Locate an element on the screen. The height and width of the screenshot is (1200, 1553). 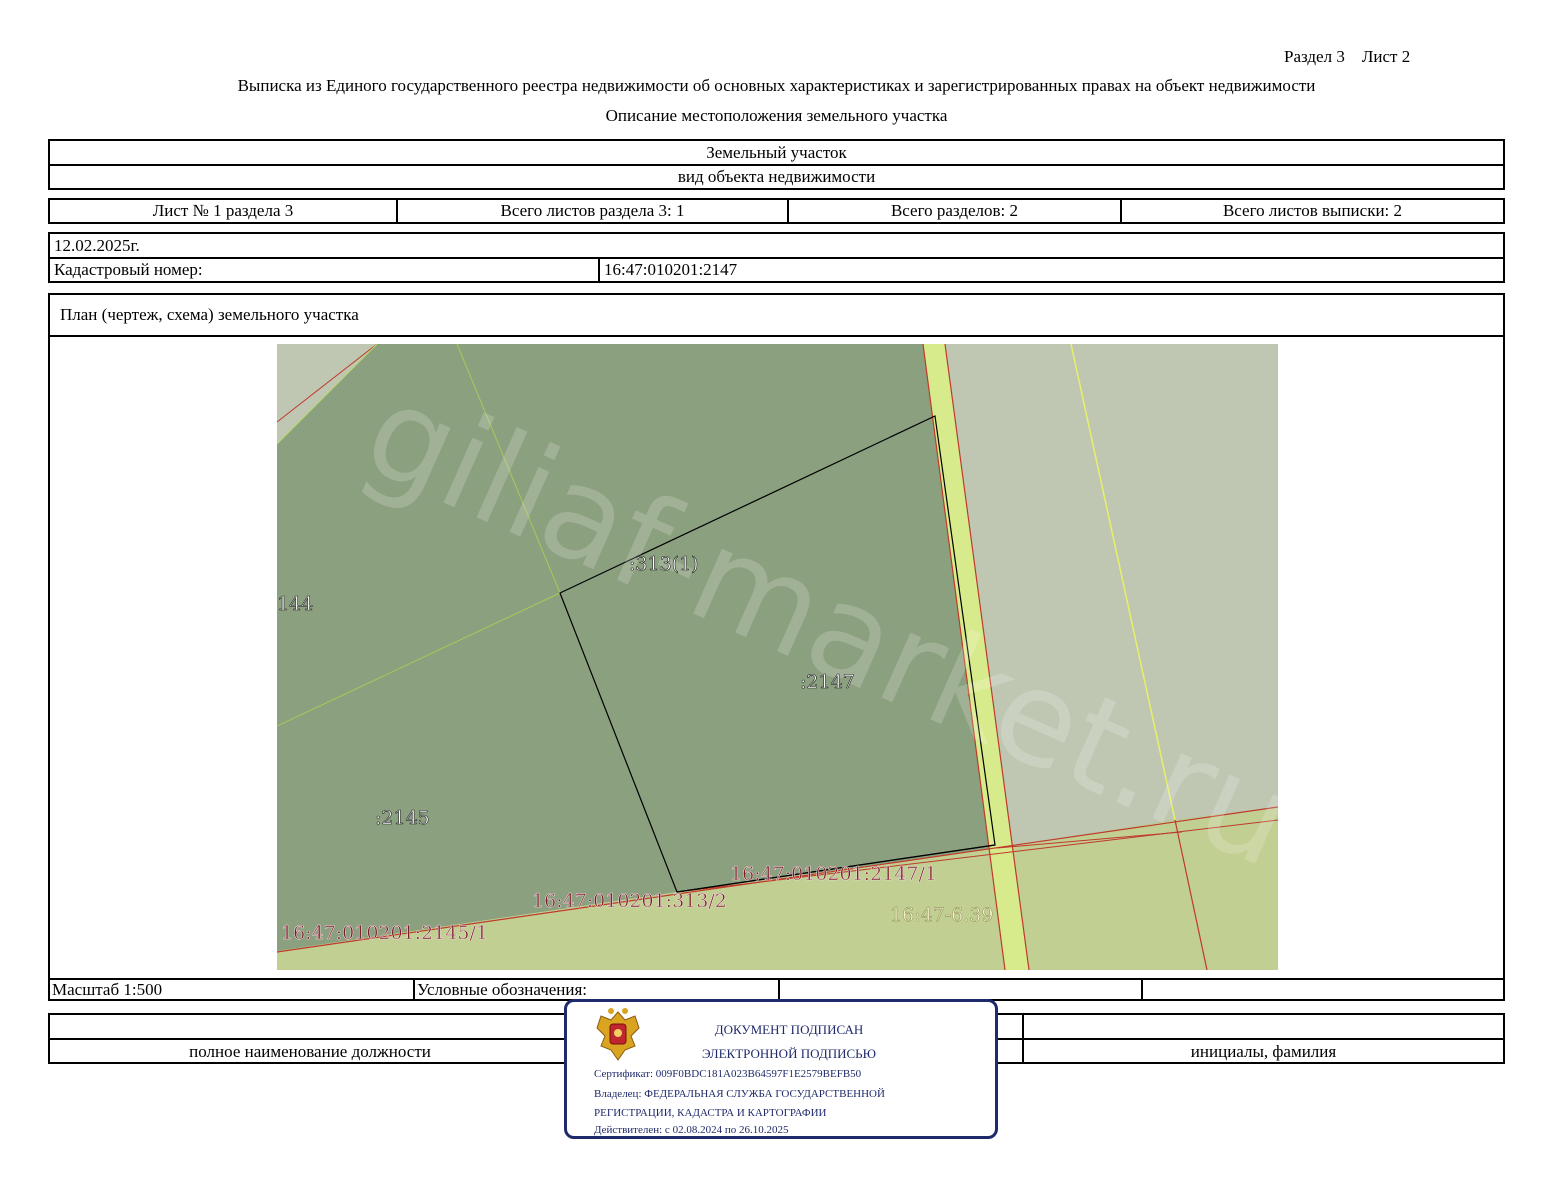
total-sheets-extract: Всего листов выписки: 2 is located at coordinates (1312, 210).